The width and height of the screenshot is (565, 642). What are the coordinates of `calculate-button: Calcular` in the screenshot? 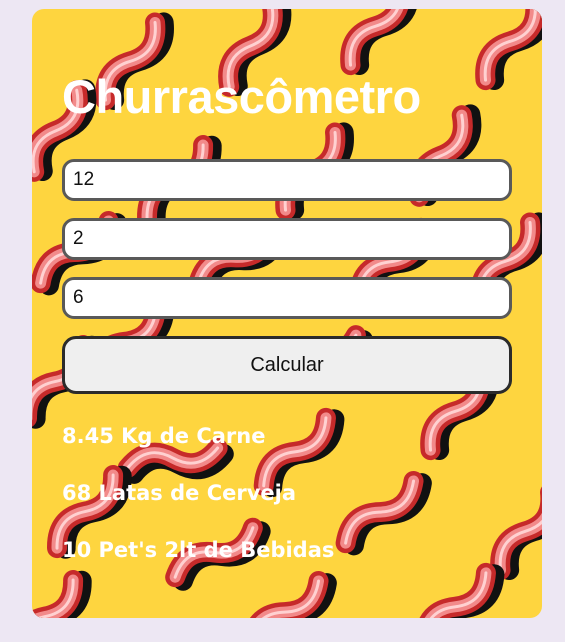 It's located at (287, 365).